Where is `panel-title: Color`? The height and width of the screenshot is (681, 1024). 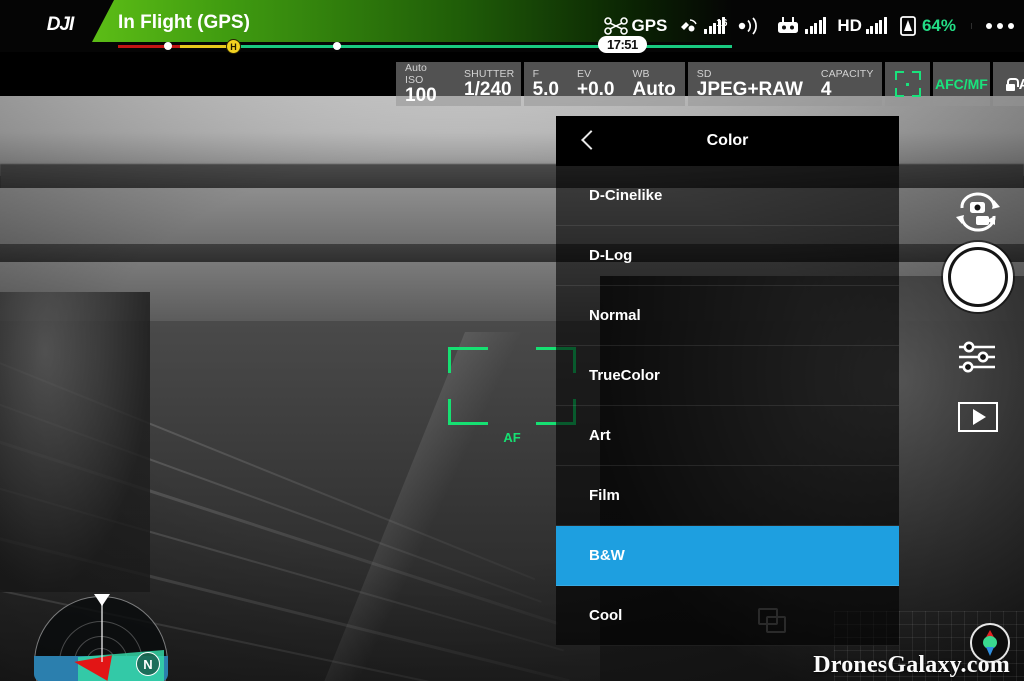
panel-title: Color is located at coordinates (727, 140).